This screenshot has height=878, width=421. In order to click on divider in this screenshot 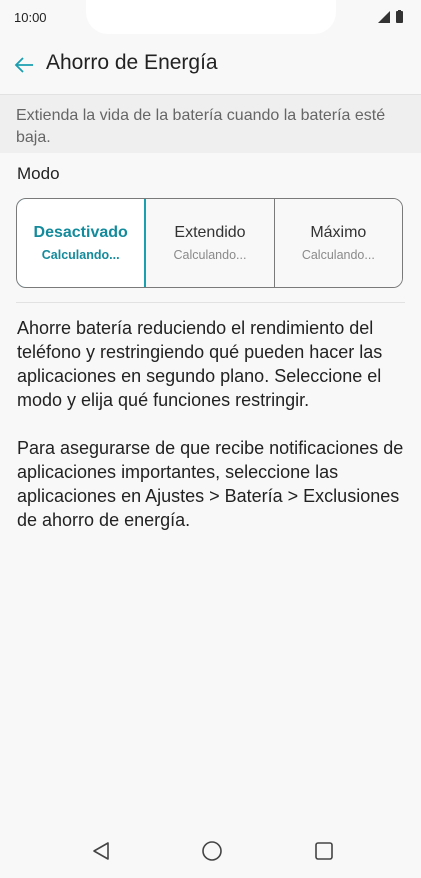, I will do `click(210, 302)`.